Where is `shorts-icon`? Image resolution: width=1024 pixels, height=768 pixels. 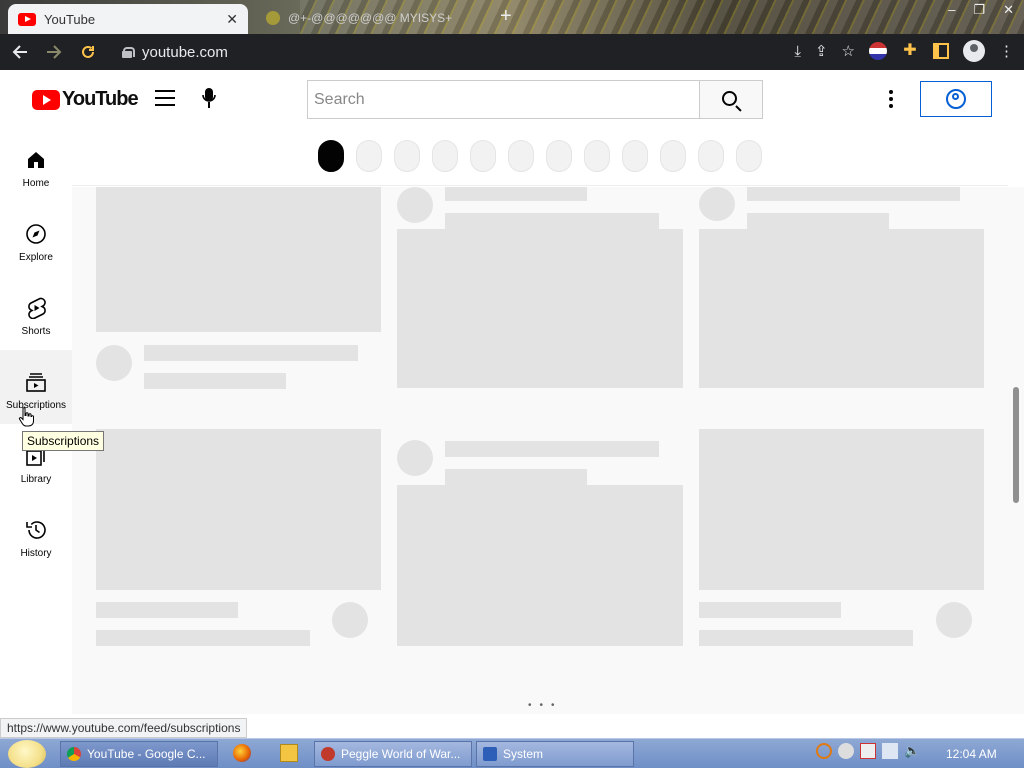 shorts-icon is located at coordinates (36, 308).